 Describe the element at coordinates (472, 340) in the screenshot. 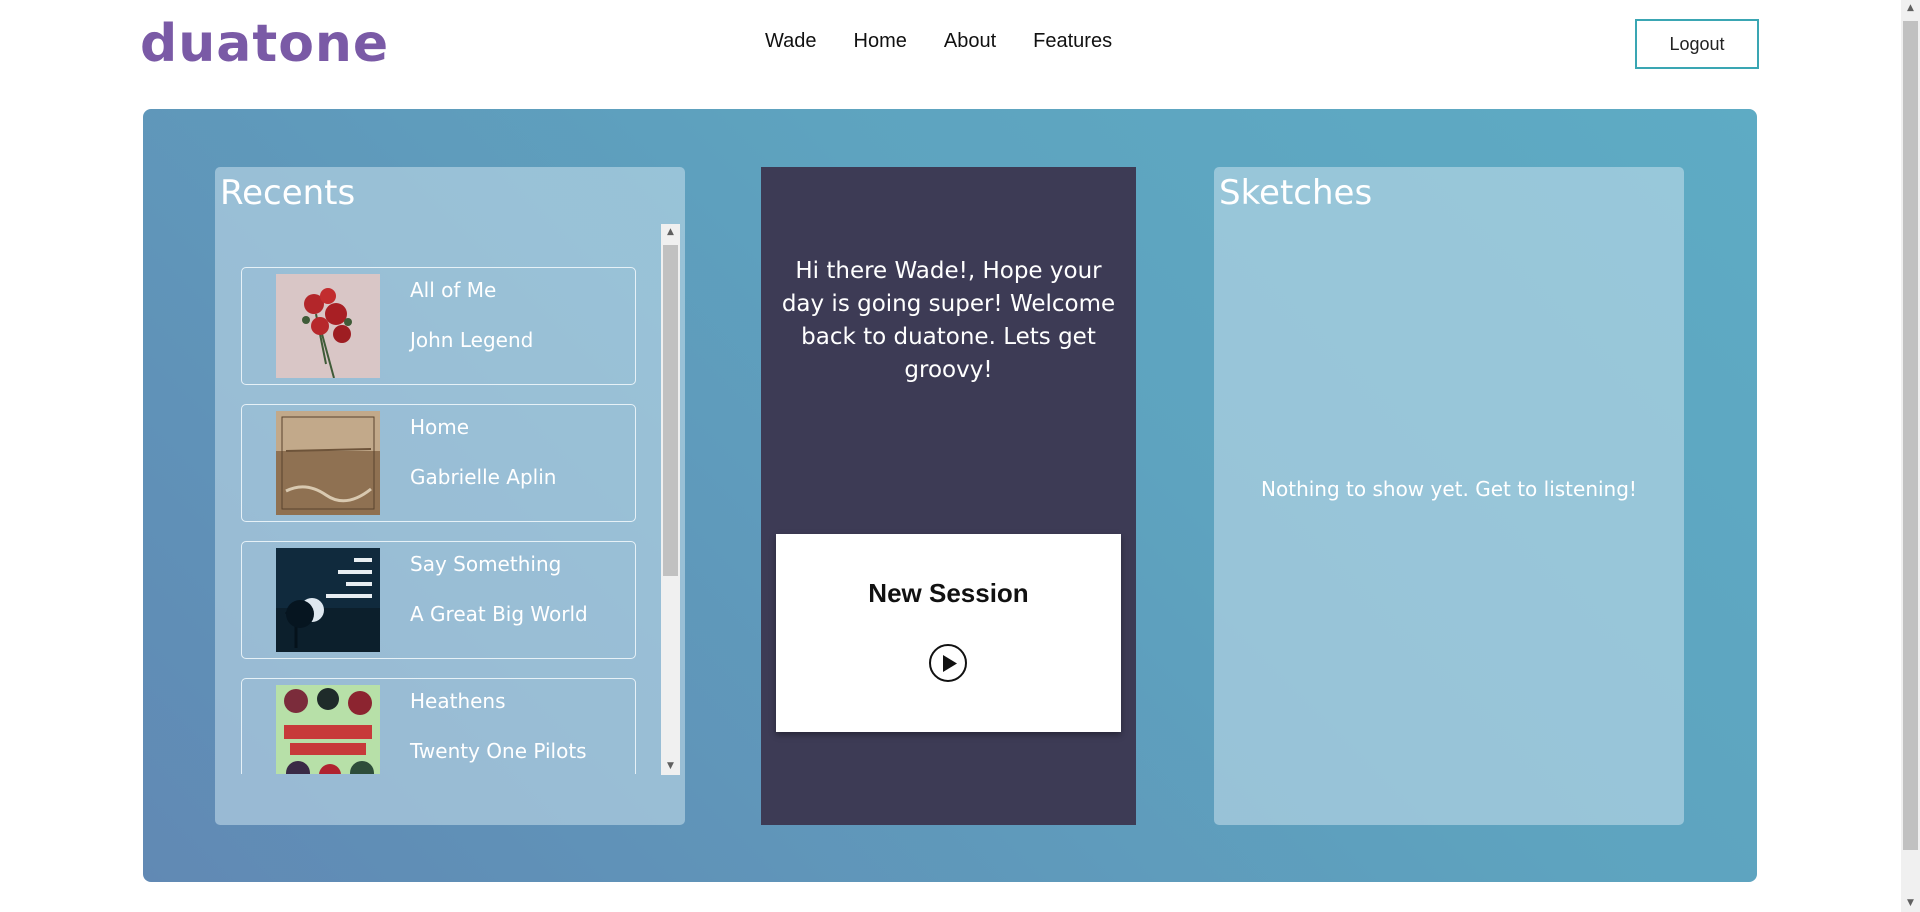

I see `song-artist: John Legend` at that location.